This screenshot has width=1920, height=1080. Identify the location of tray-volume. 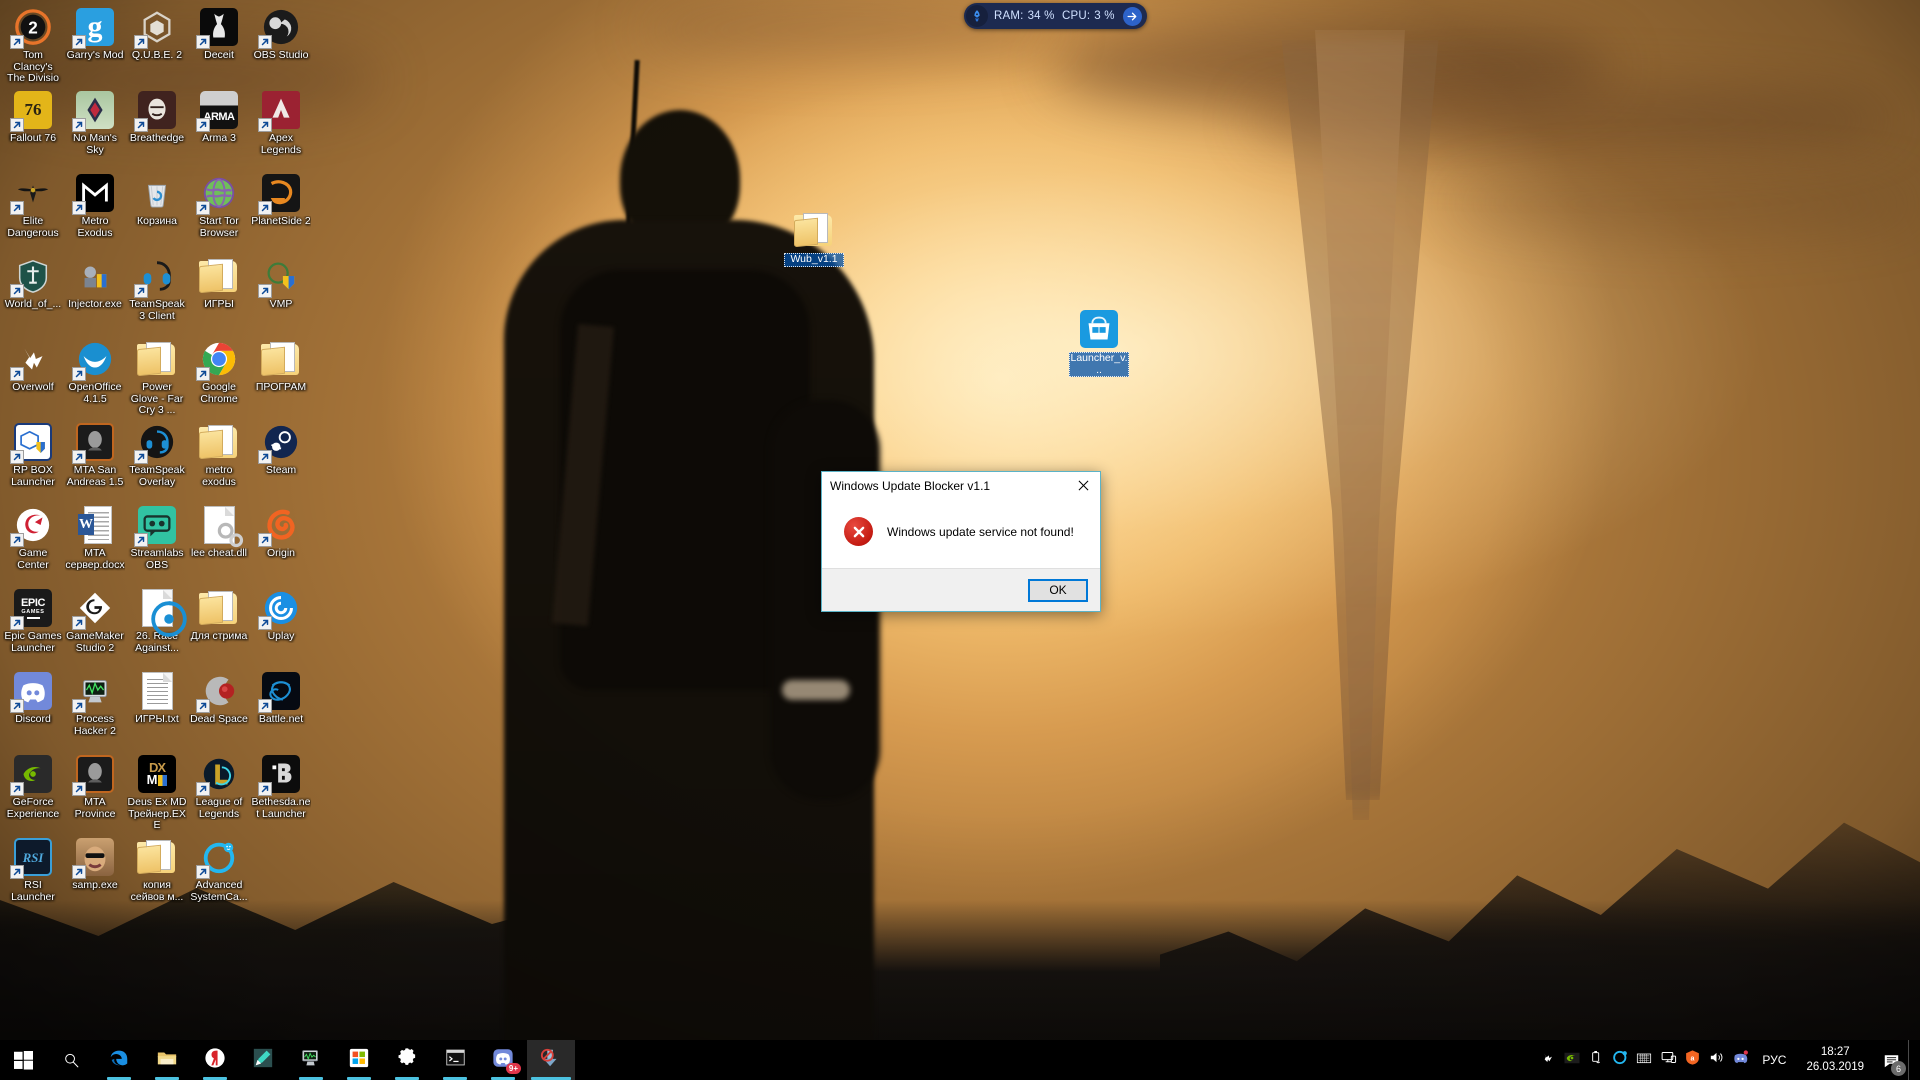
(1716, 1060).